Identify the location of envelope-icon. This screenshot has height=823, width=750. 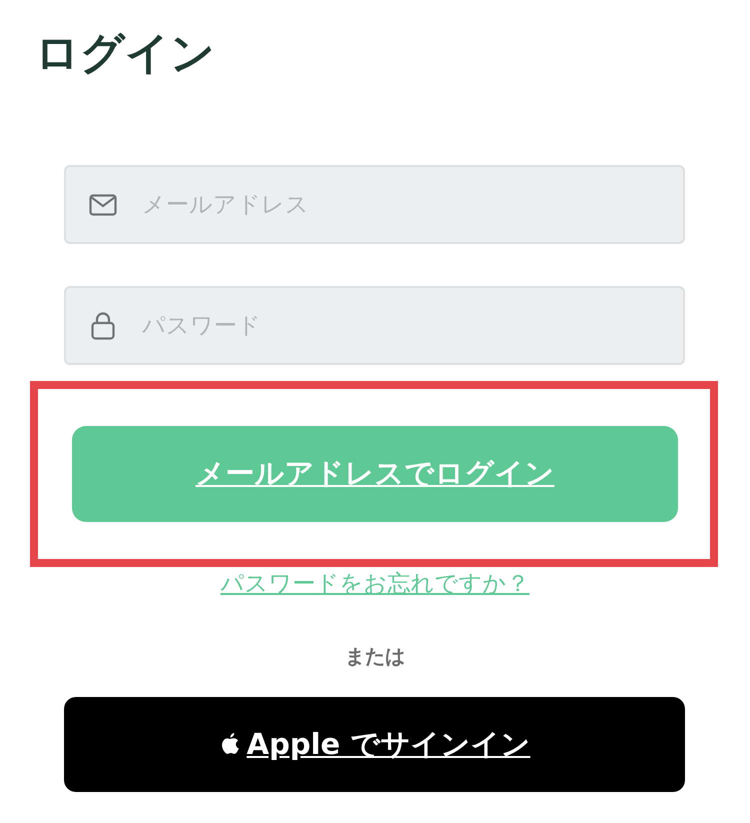
(103, 205).